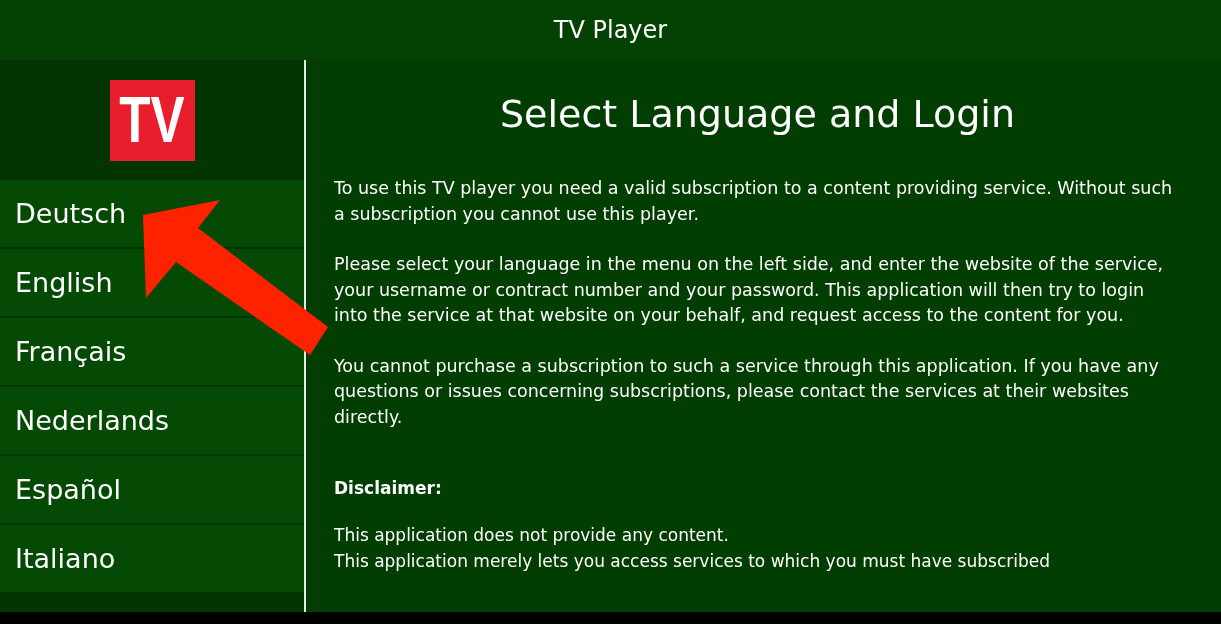 This screenshot has width=1221, height=624. Describe the element at coordinates (152, 120) in the screenshot. I see `tv-logo: TV` at that location.